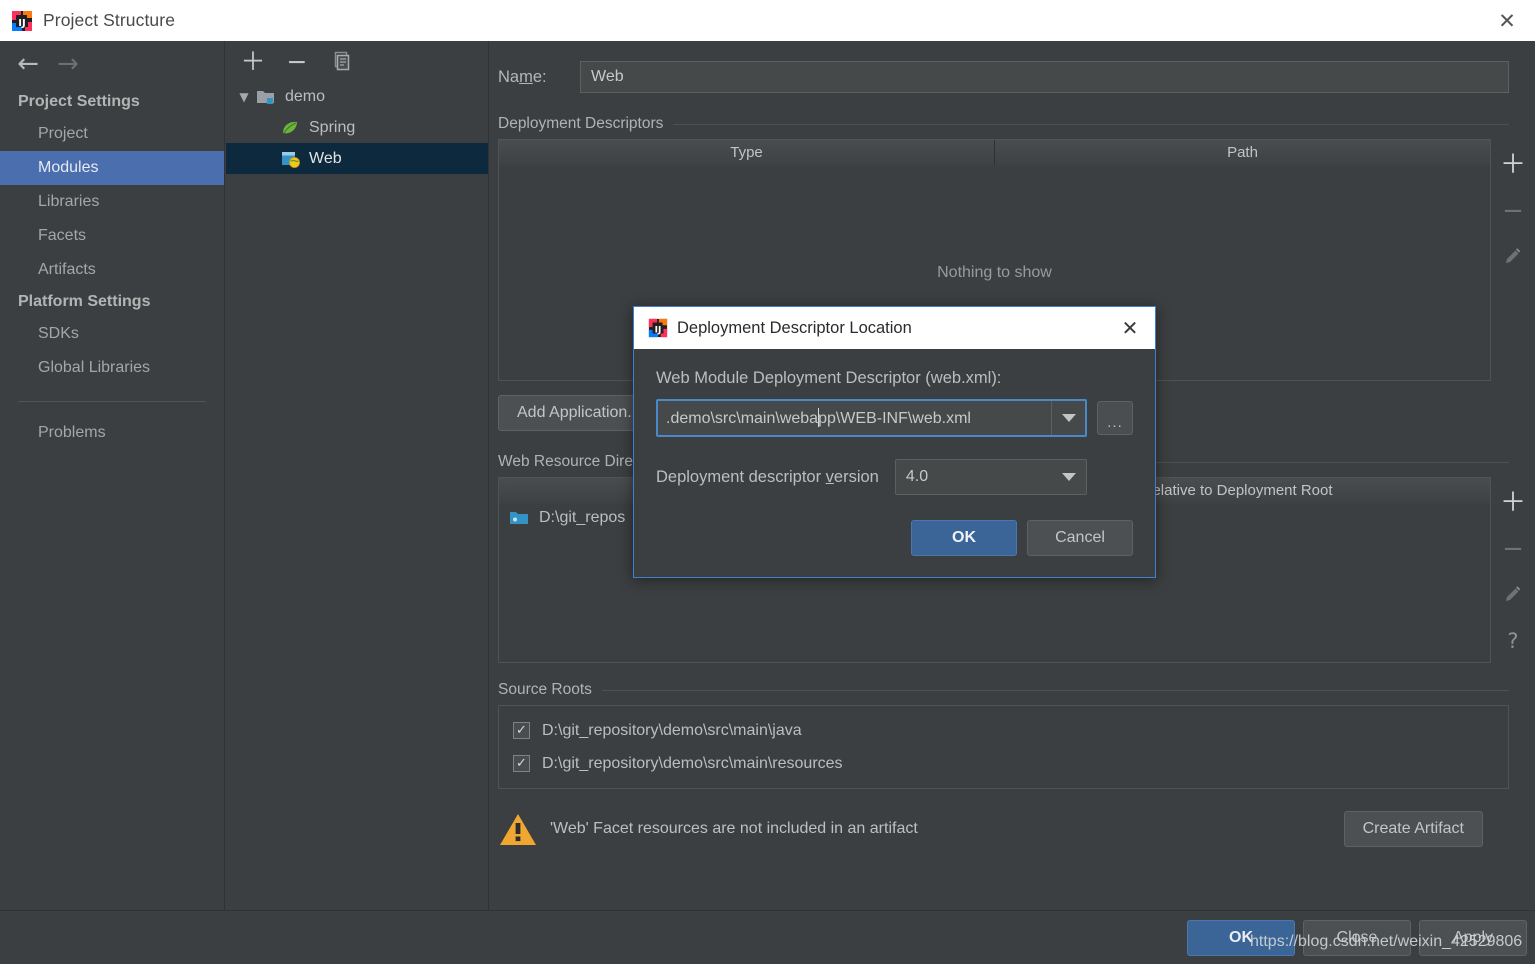  I want to click on descriptor-version-select: 4.0, so click(990, 477).